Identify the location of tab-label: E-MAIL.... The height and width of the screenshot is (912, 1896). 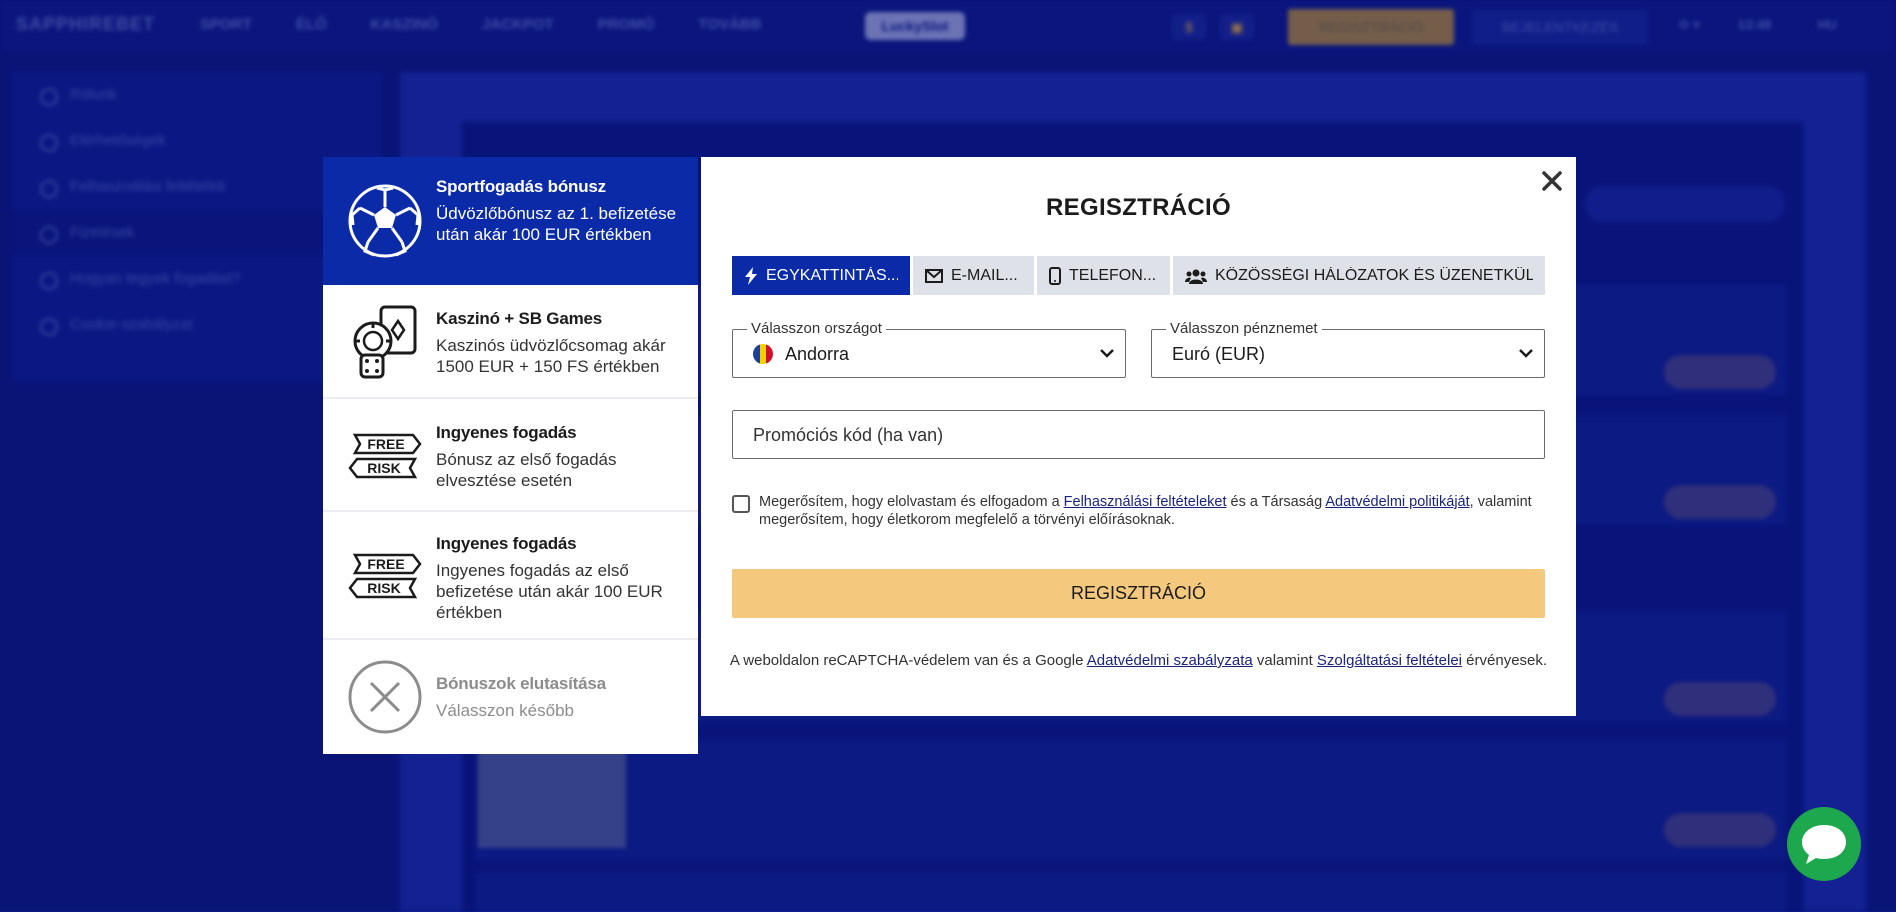
(984, 275).